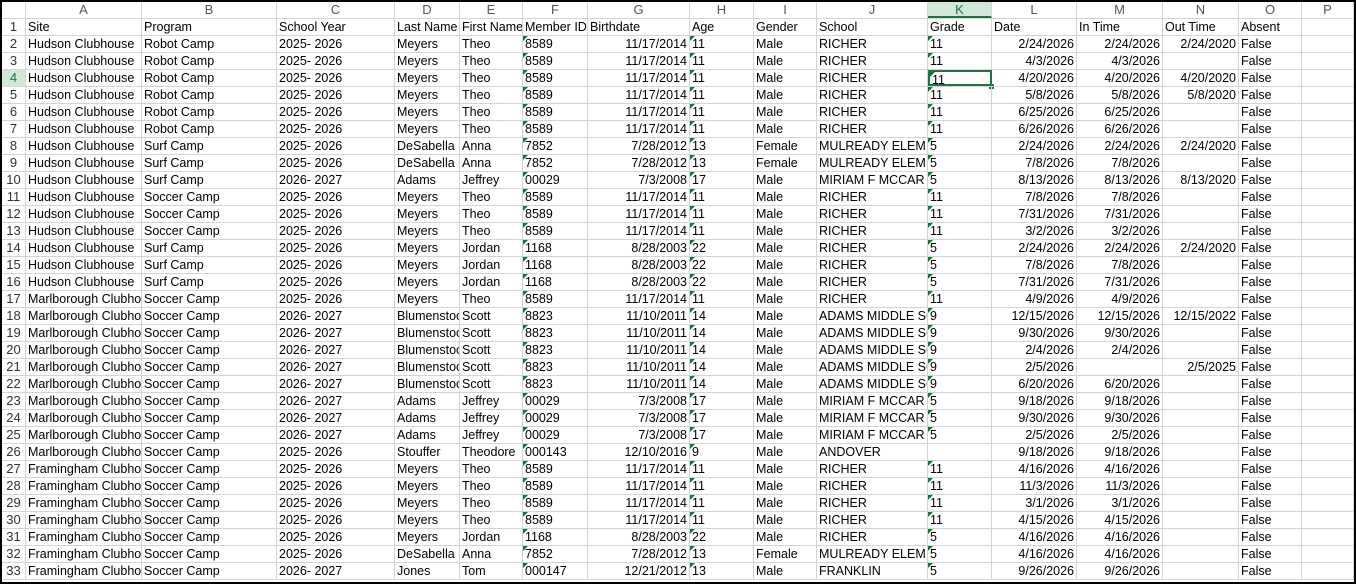 The width and height of the screenshot is (1356, 584). Describe the element at coordinates (722, 537) in the screenshot. I see `table-cell: 22` at that location.